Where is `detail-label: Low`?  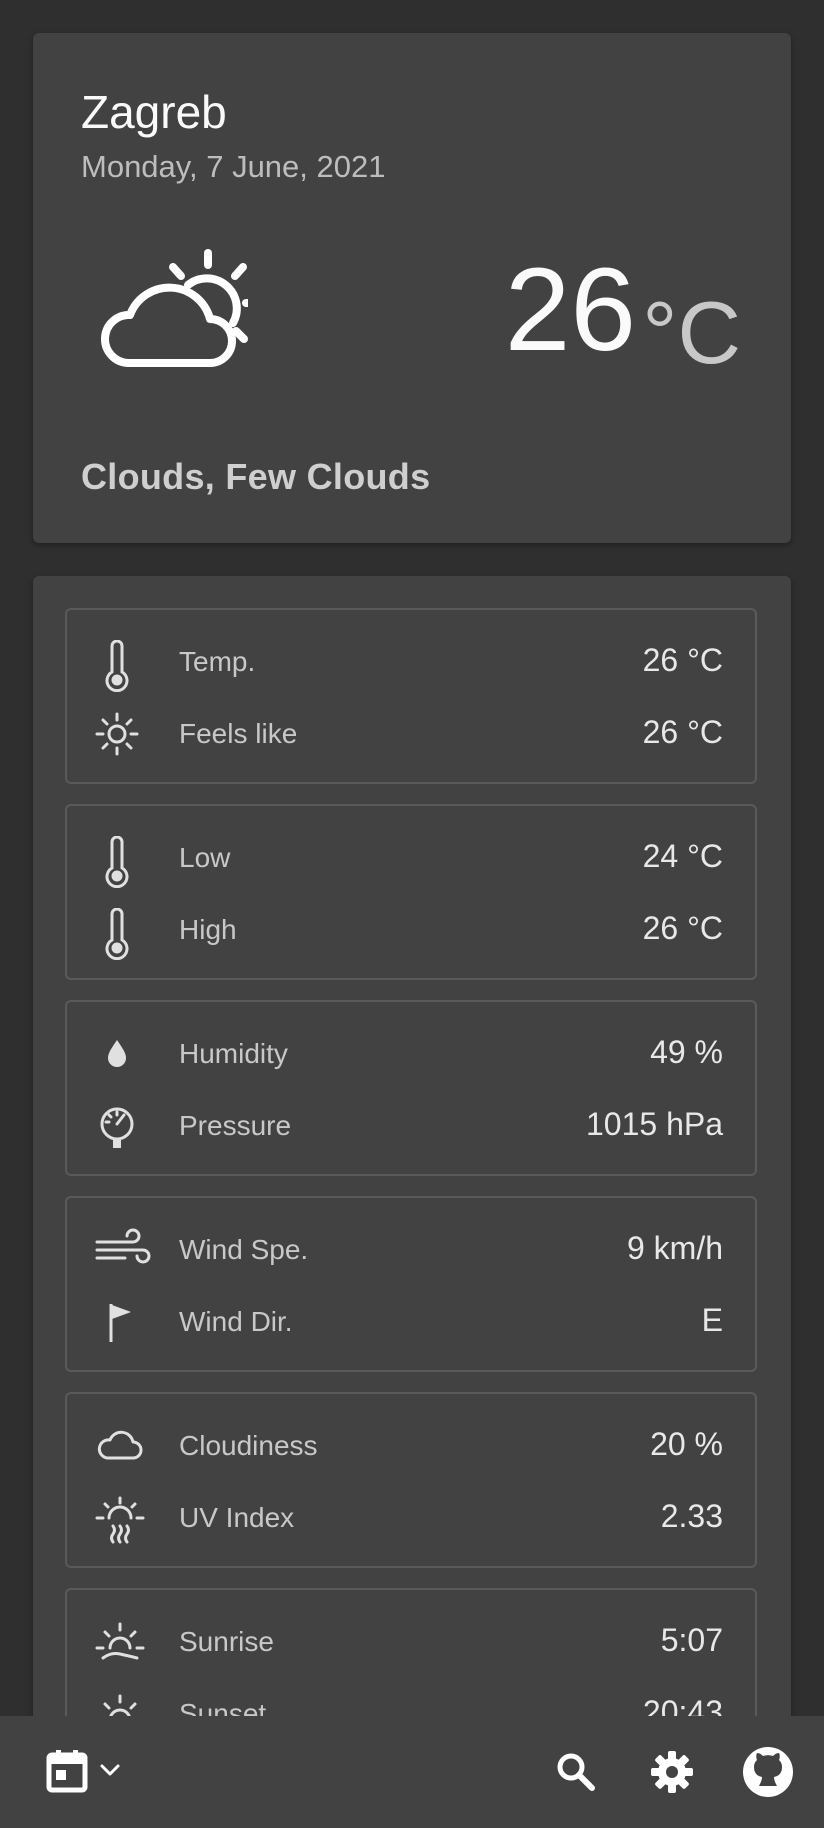
detail-label: Low is located at coordinates (205, 857).